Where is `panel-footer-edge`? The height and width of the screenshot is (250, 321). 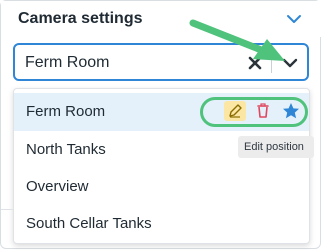 panel-footer-edge is located at coordinates (7, 229).